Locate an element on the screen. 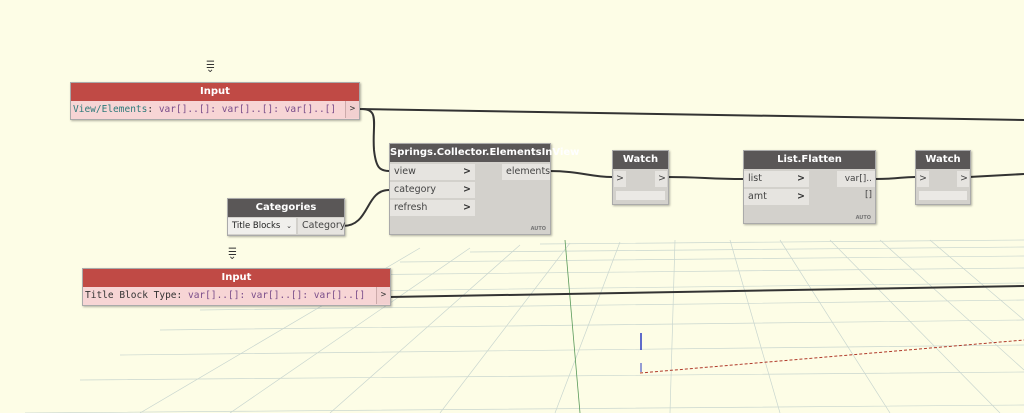 The height and width of the screenshot is (413, 1024). output-port-category: Category is located at coordinates (321, 226).